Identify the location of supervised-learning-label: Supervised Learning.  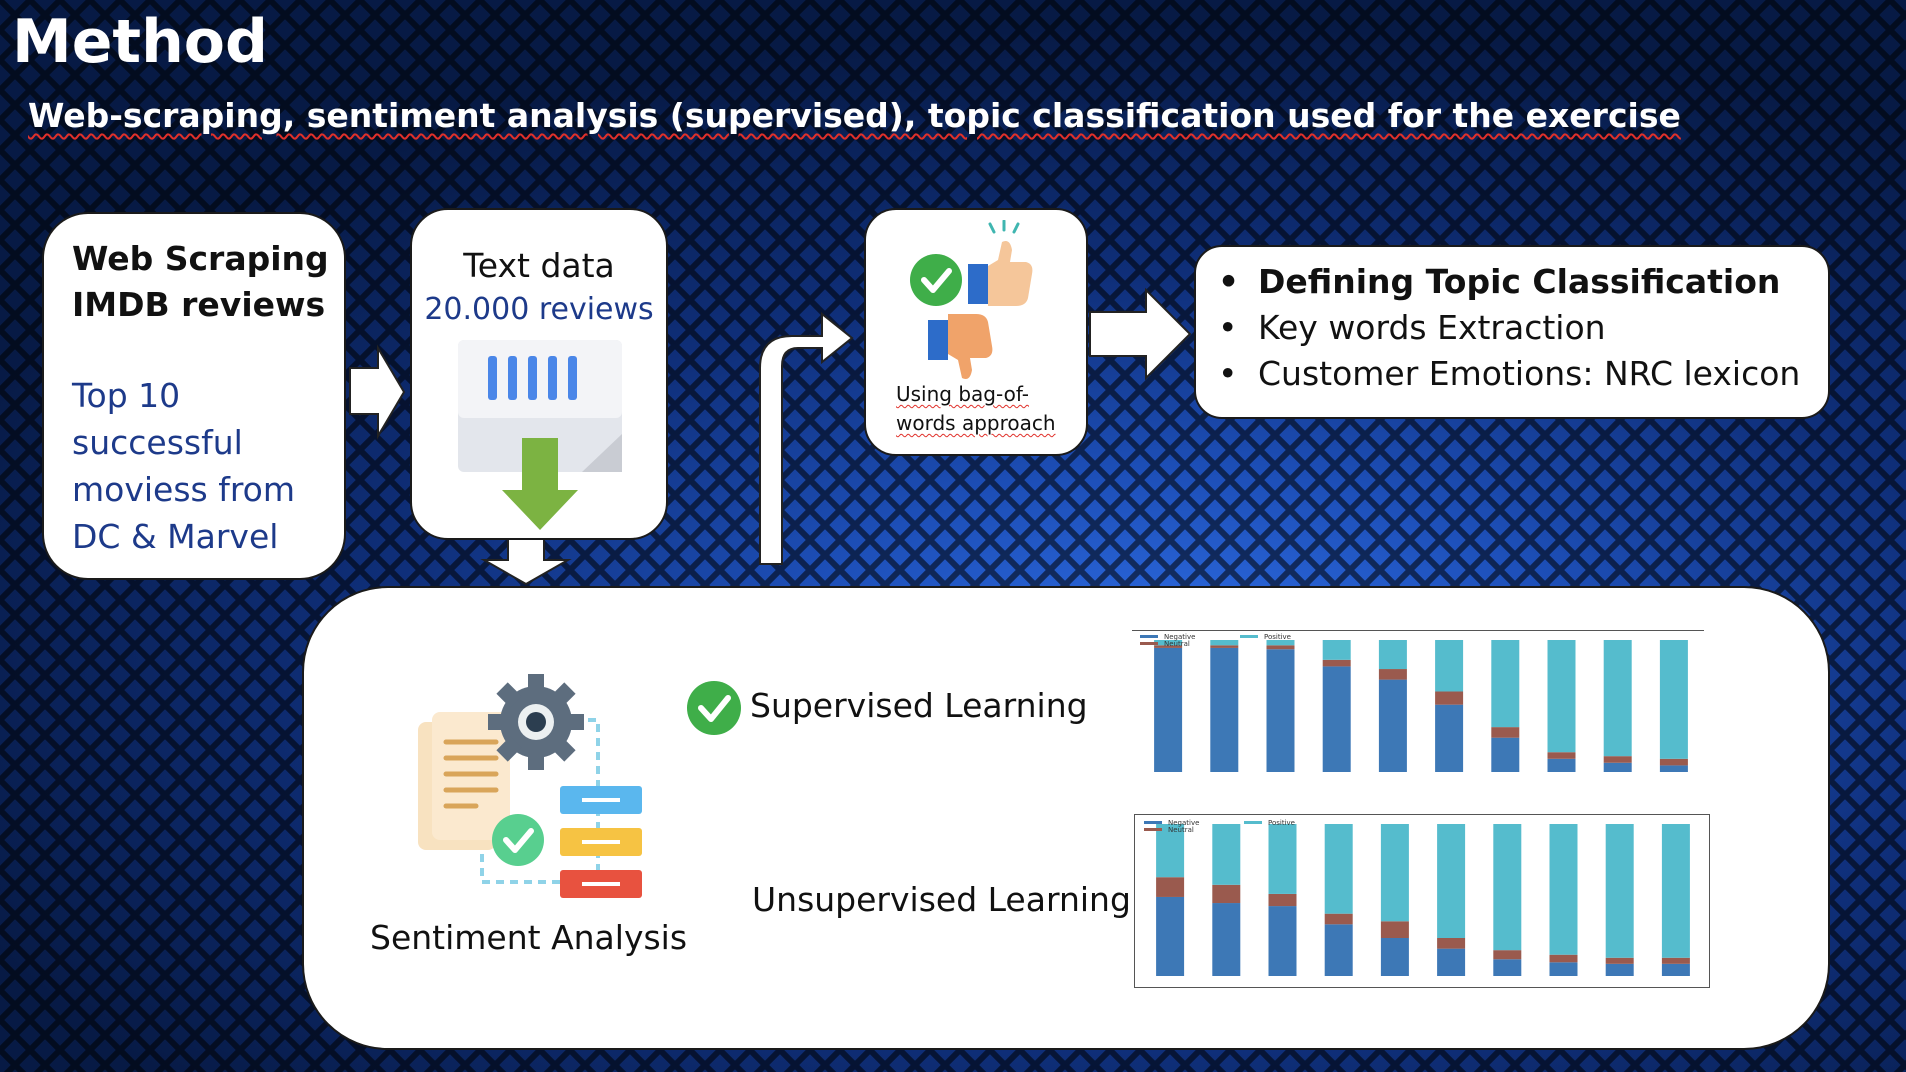
(919, 705).